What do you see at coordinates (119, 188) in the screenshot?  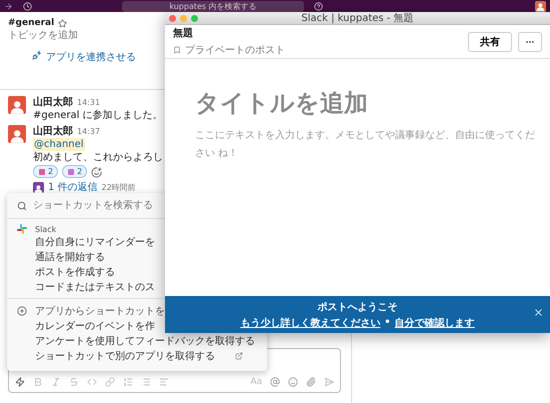 I see `reply-time: 22時間前` at bounding box center [119, 188].